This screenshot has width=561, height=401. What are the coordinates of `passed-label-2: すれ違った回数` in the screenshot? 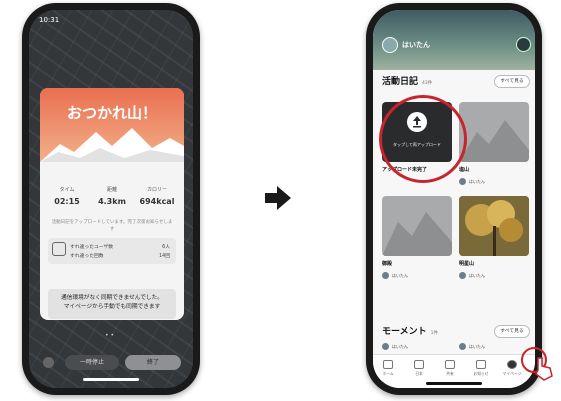 It's located at (87, 256).